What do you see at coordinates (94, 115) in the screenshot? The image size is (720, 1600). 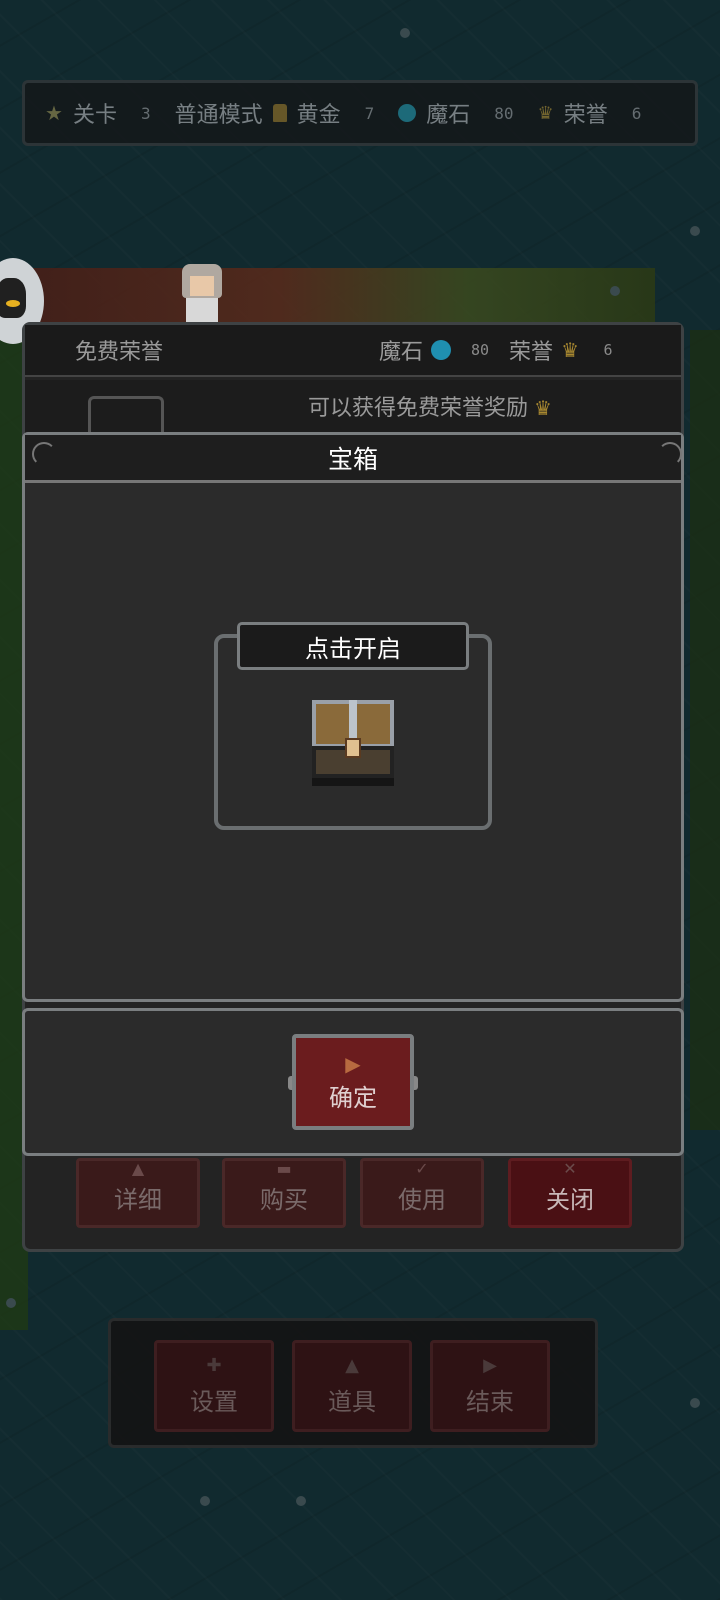 I see `level-label: 关卡` at bounding box center [94, 115].